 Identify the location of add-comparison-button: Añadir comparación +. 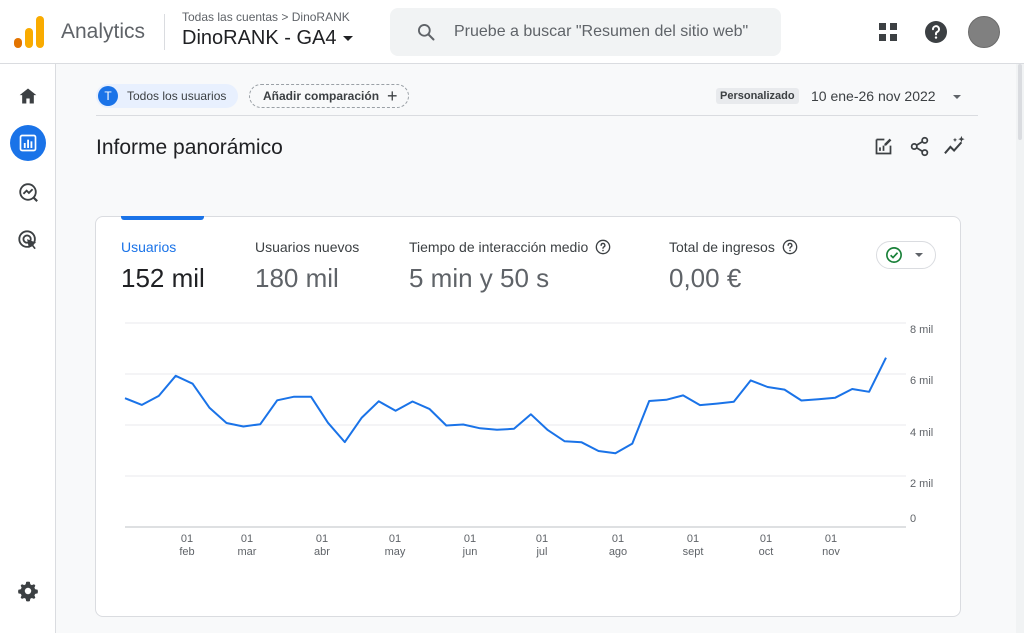
(329, 96).